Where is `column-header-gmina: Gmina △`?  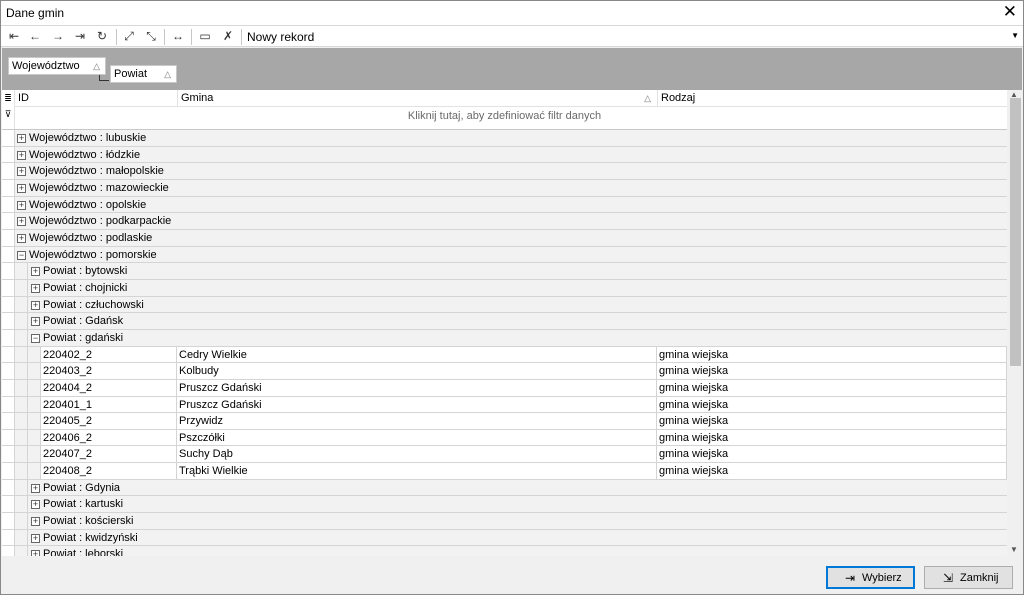
column-header-gmina: Gmina △ is located at coordinates (417, 98).